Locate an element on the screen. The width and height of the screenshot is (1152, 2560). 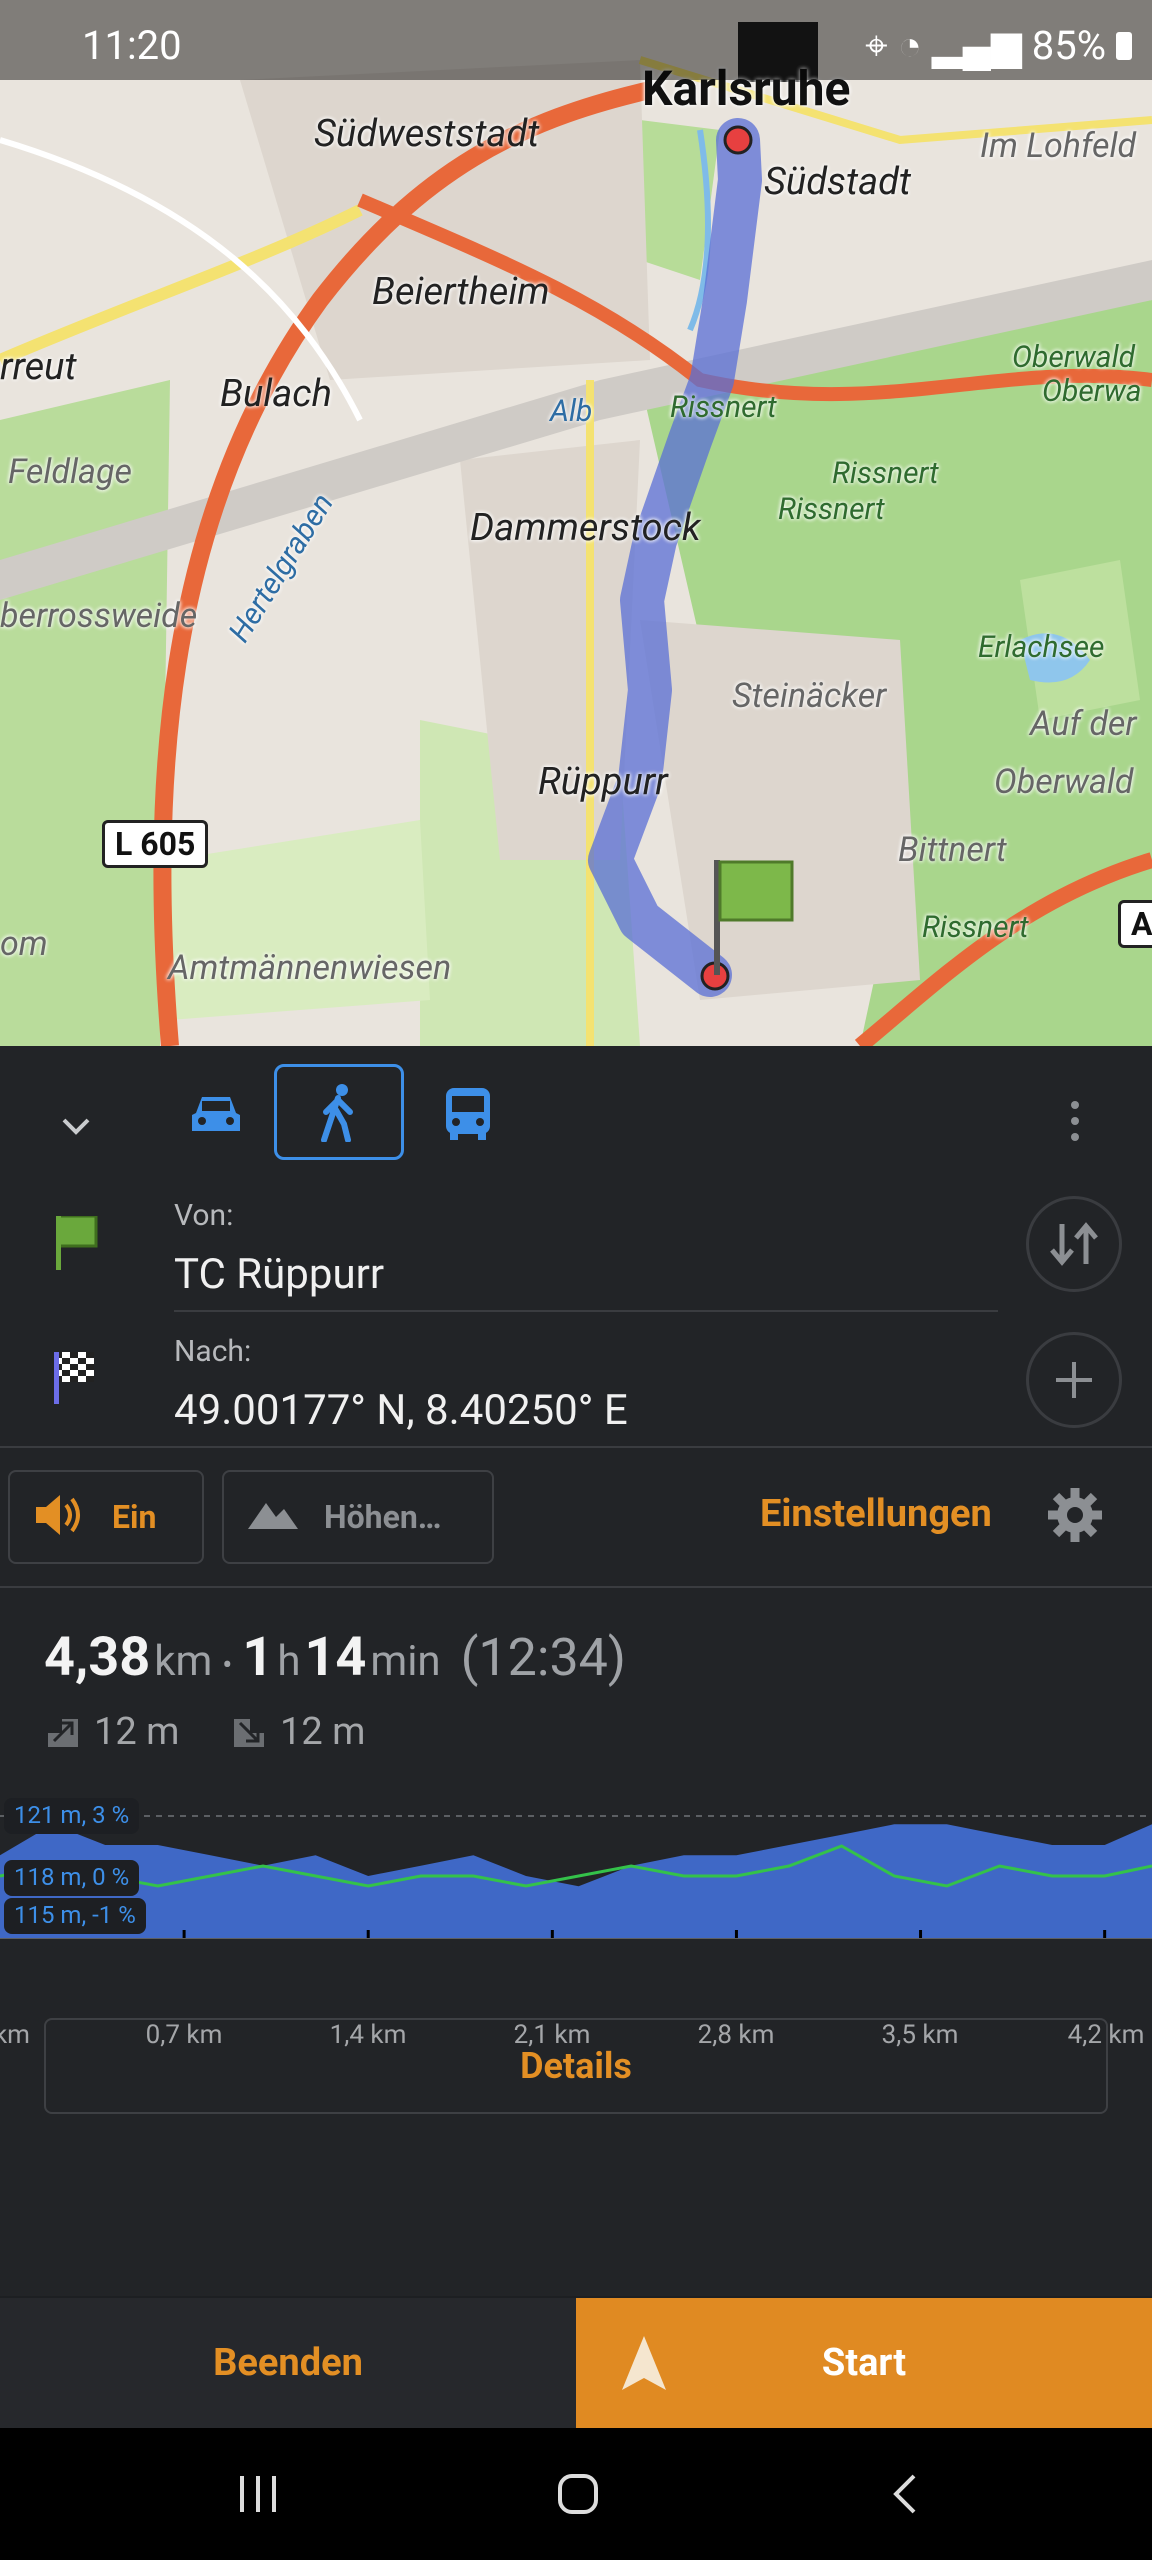
ascent-info: 12 m is located at coordinates (112, 1732).